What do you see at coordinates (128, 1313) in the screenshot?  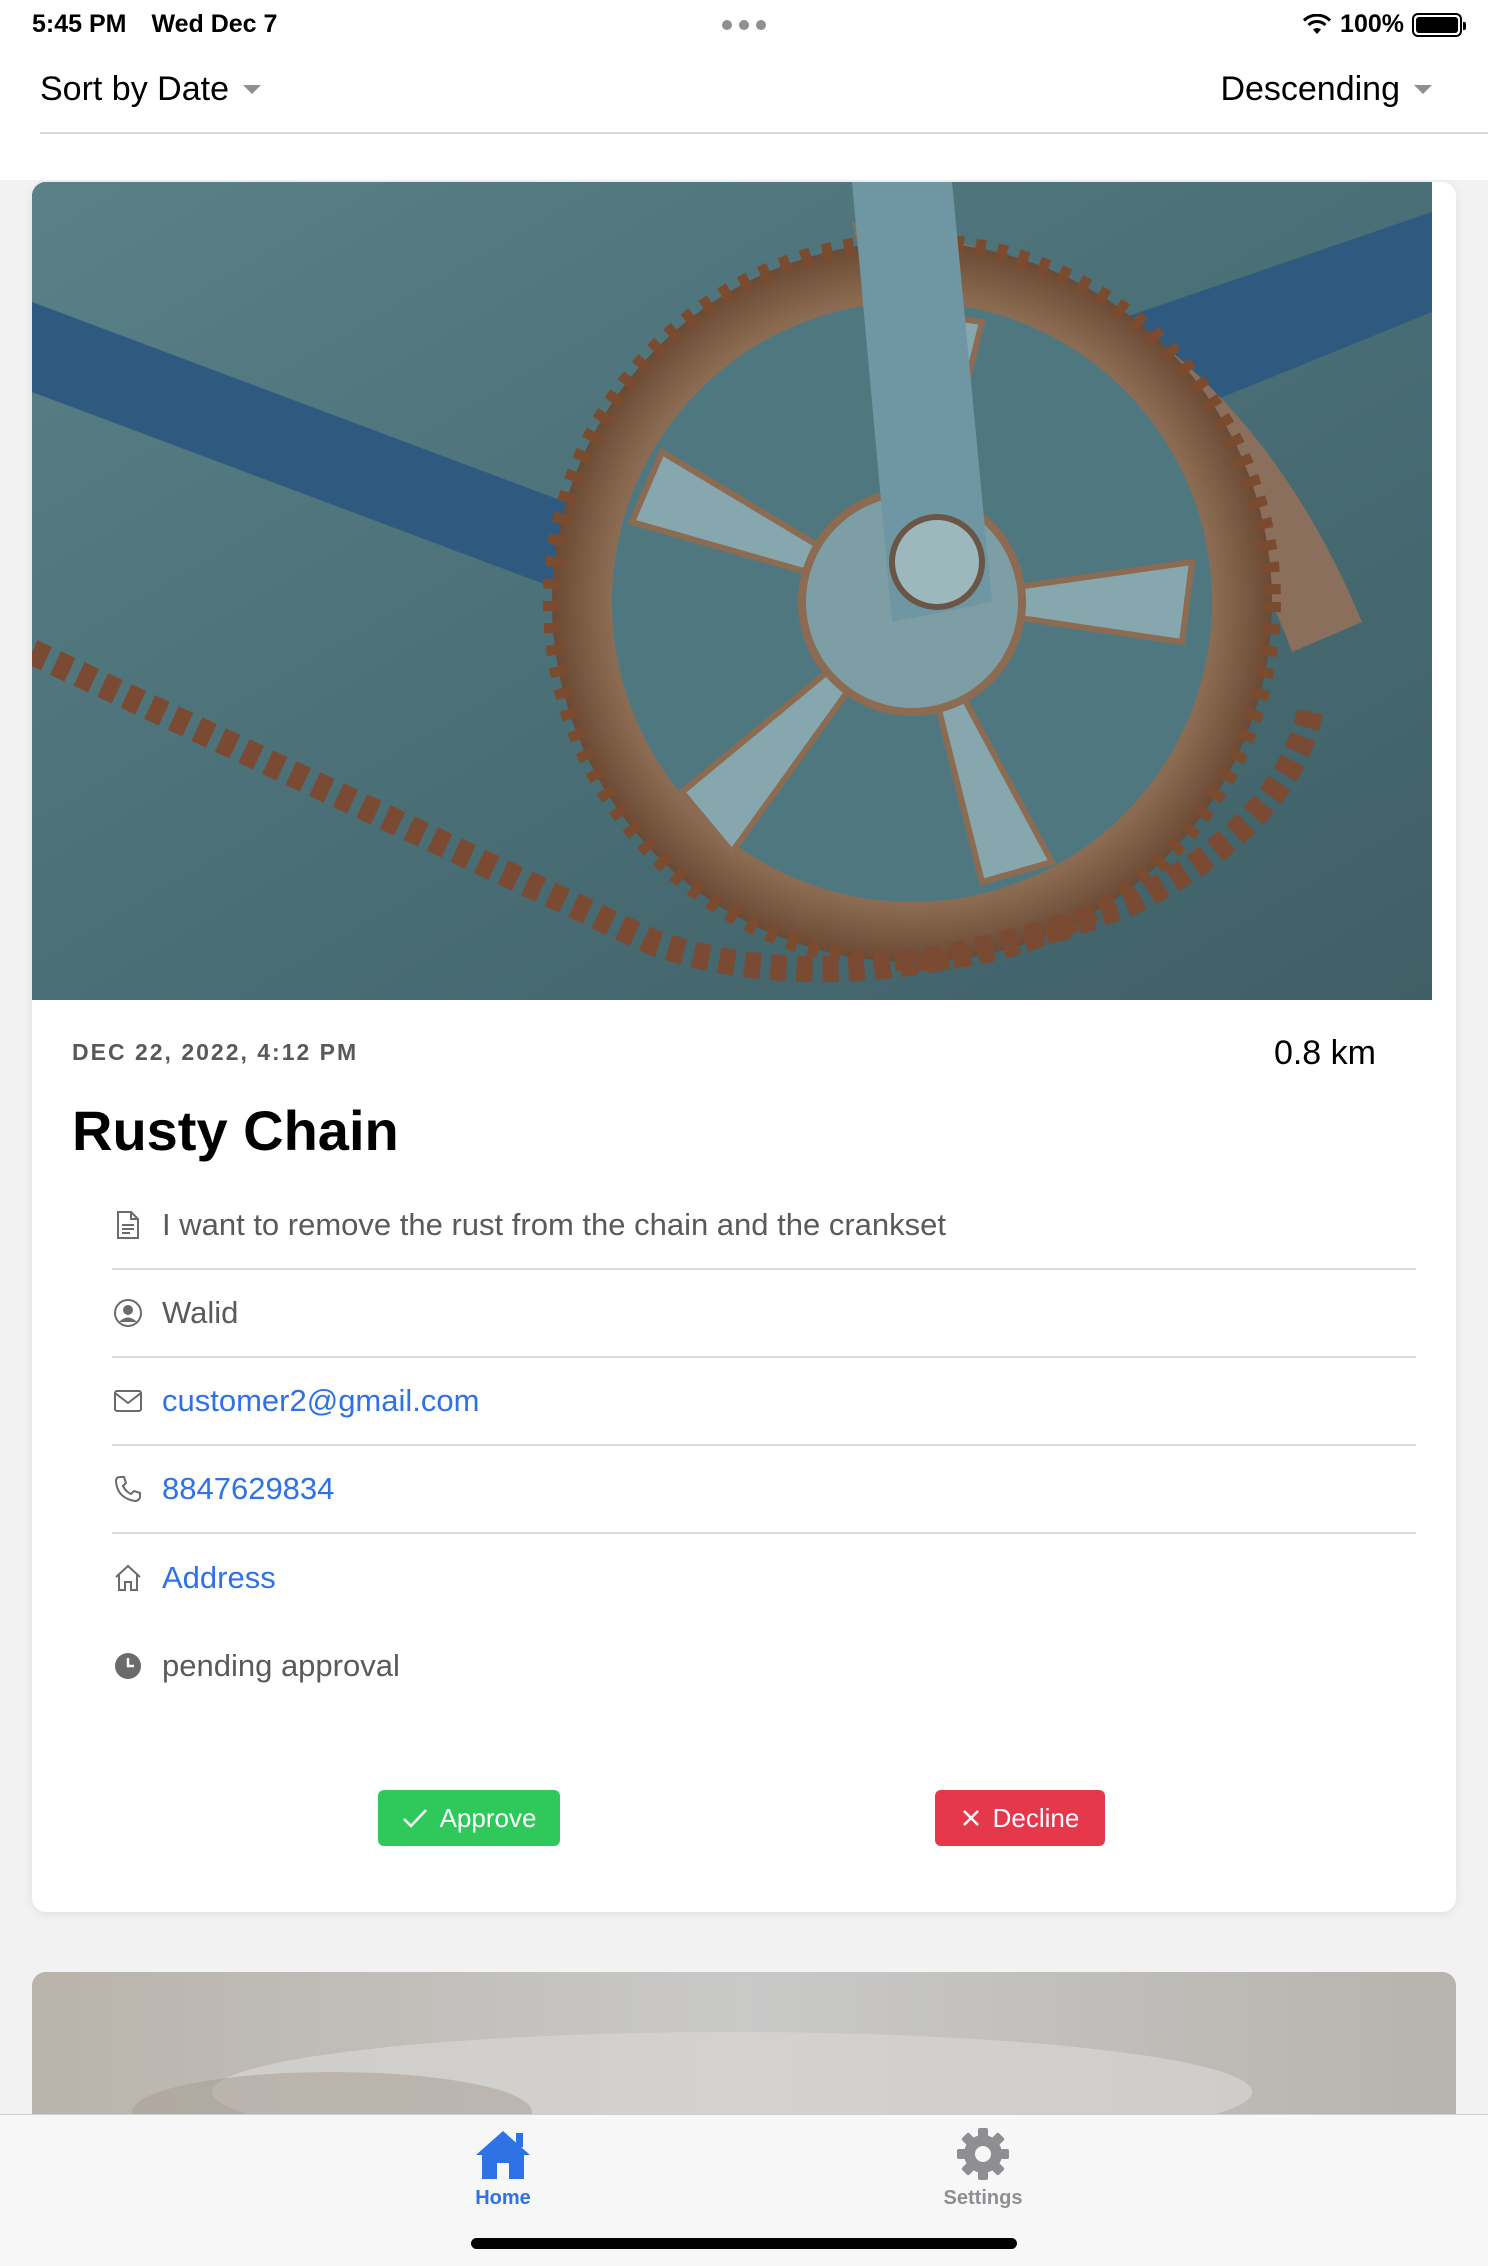 I see `user-circle-icon` at bounding box center [128, 1313].